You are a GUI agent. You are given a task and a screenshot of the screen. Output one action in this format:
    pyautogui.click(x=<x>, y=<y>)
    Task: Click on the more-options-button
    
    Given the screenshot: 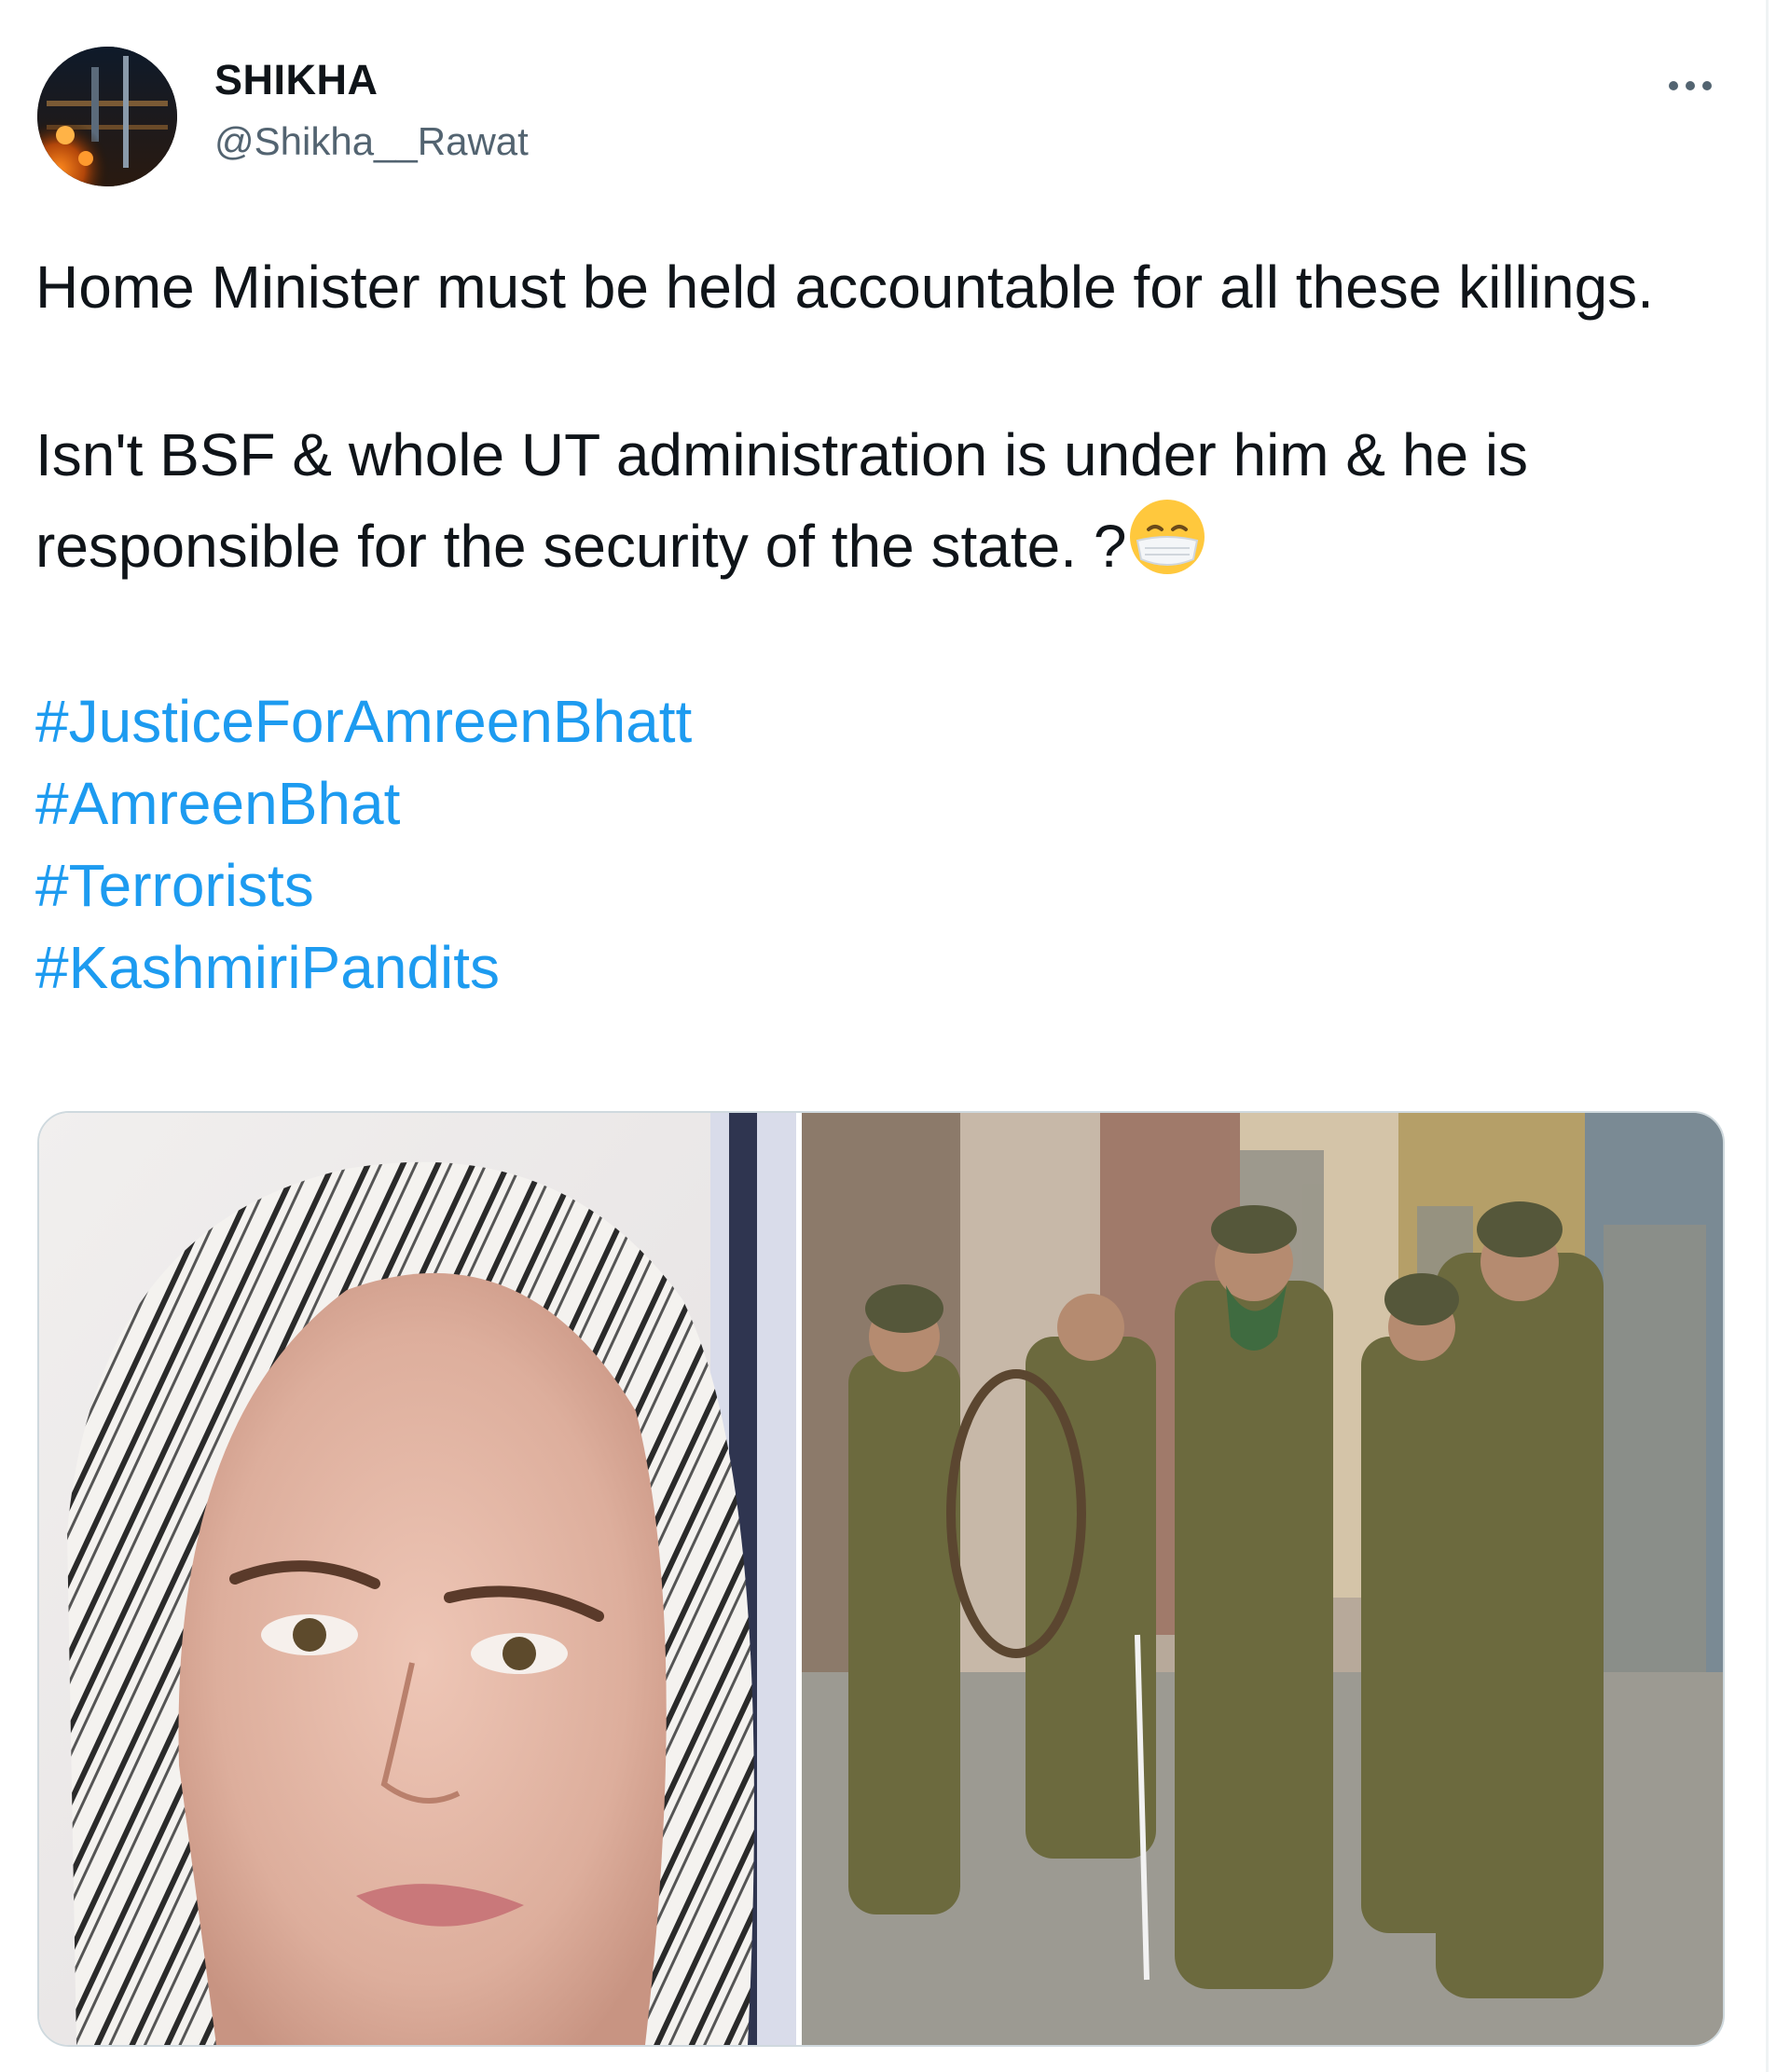 What is the action you would take?
    pyautogui.click(x=1690, y=86)
    